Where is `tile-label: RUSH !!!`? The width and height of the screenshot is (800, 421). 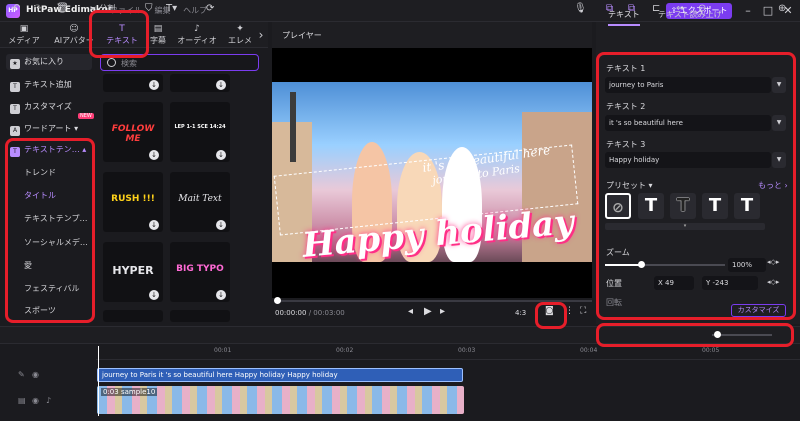 tile-label: RUSH !!! is located at coordinates (133, 199).